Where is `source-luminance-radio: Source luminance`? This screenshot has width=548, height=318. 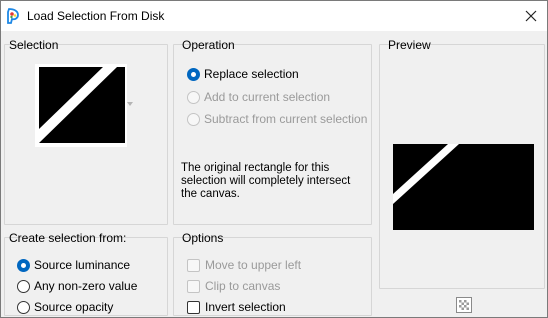
source-luminance-radio: Source luminance is located at coordinates (73, 265).